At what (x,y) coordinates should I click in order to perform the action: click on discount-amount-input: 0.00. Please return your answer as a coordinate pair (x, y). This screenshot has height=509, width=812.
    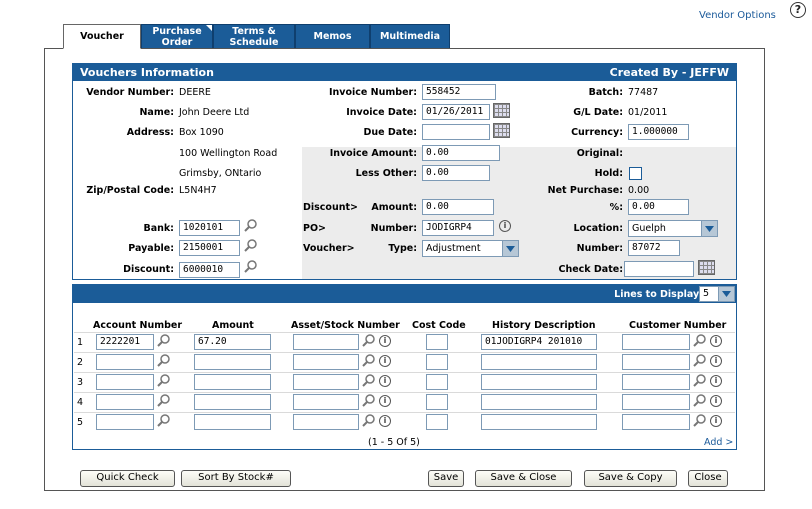
    Looking at the image, I should click on (458, 207).